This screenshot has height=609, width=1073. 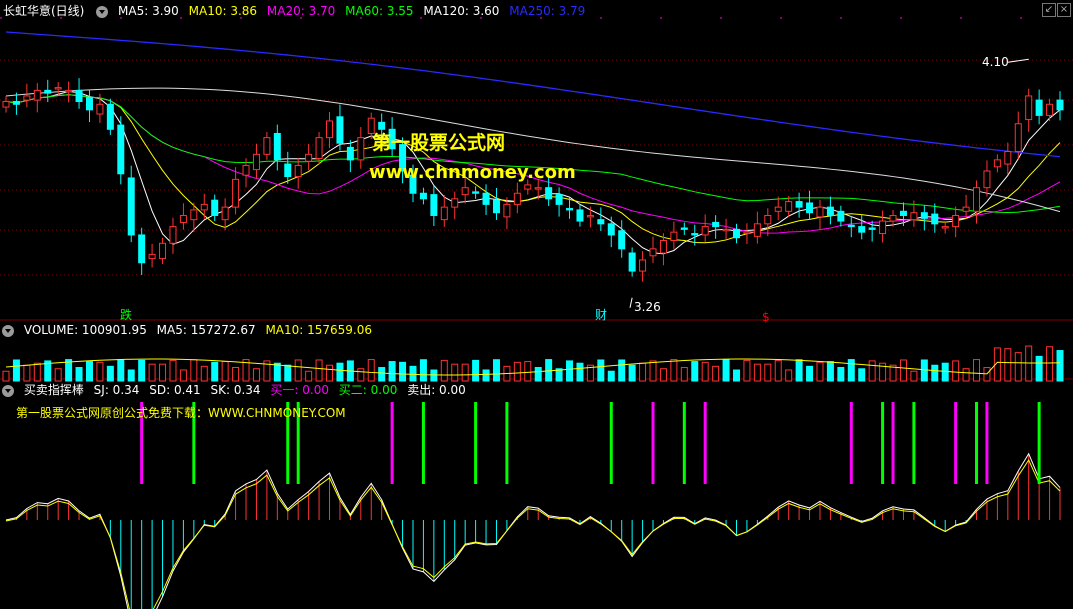 What do you see at coordinates (223, 11) in the screenshot?
I see `ma10-label: MA10: 3.86` at bounding box center [223, 11].